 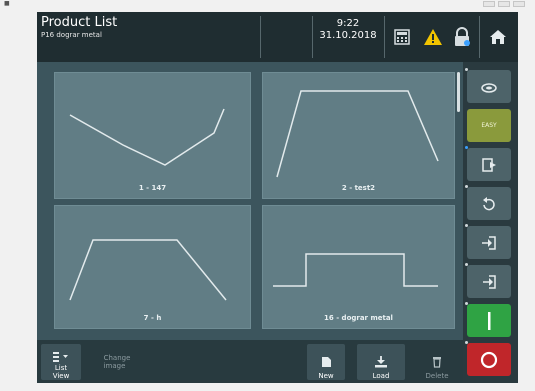 I want to click on minimize-button, so click(x=489, y=4).